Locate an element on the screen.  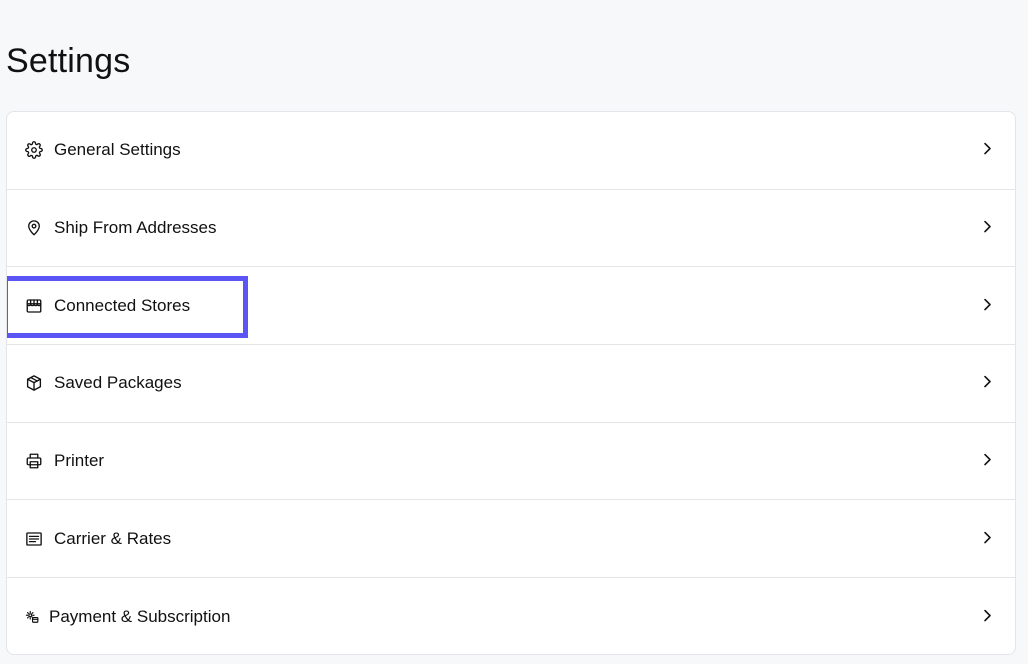
settings-item-payment-subscription: Payment & Subscription is located at coordinates (511, 616).